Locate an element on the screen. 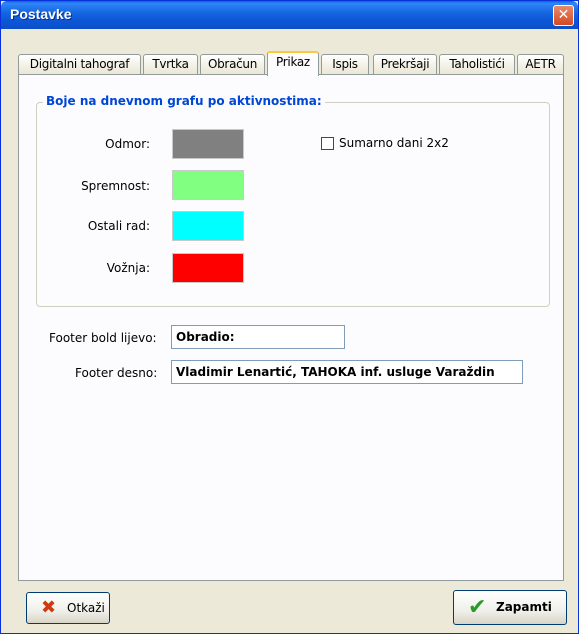 The height and width of the screenshot is (634, 579). save-button-label: Zapamti is located at coordinates (524, 607).